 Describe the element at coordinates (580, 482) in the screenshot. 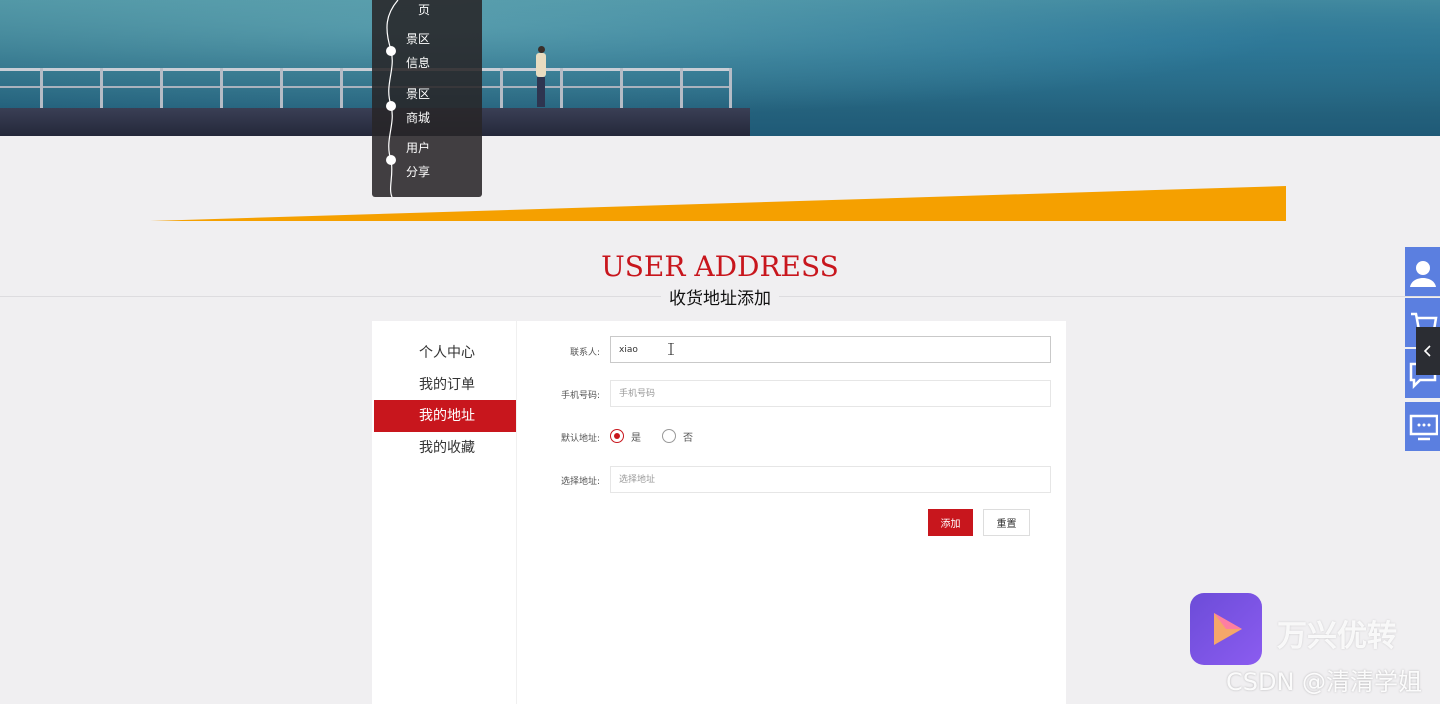

I see `select-address-label: 选择地址:` at that location.